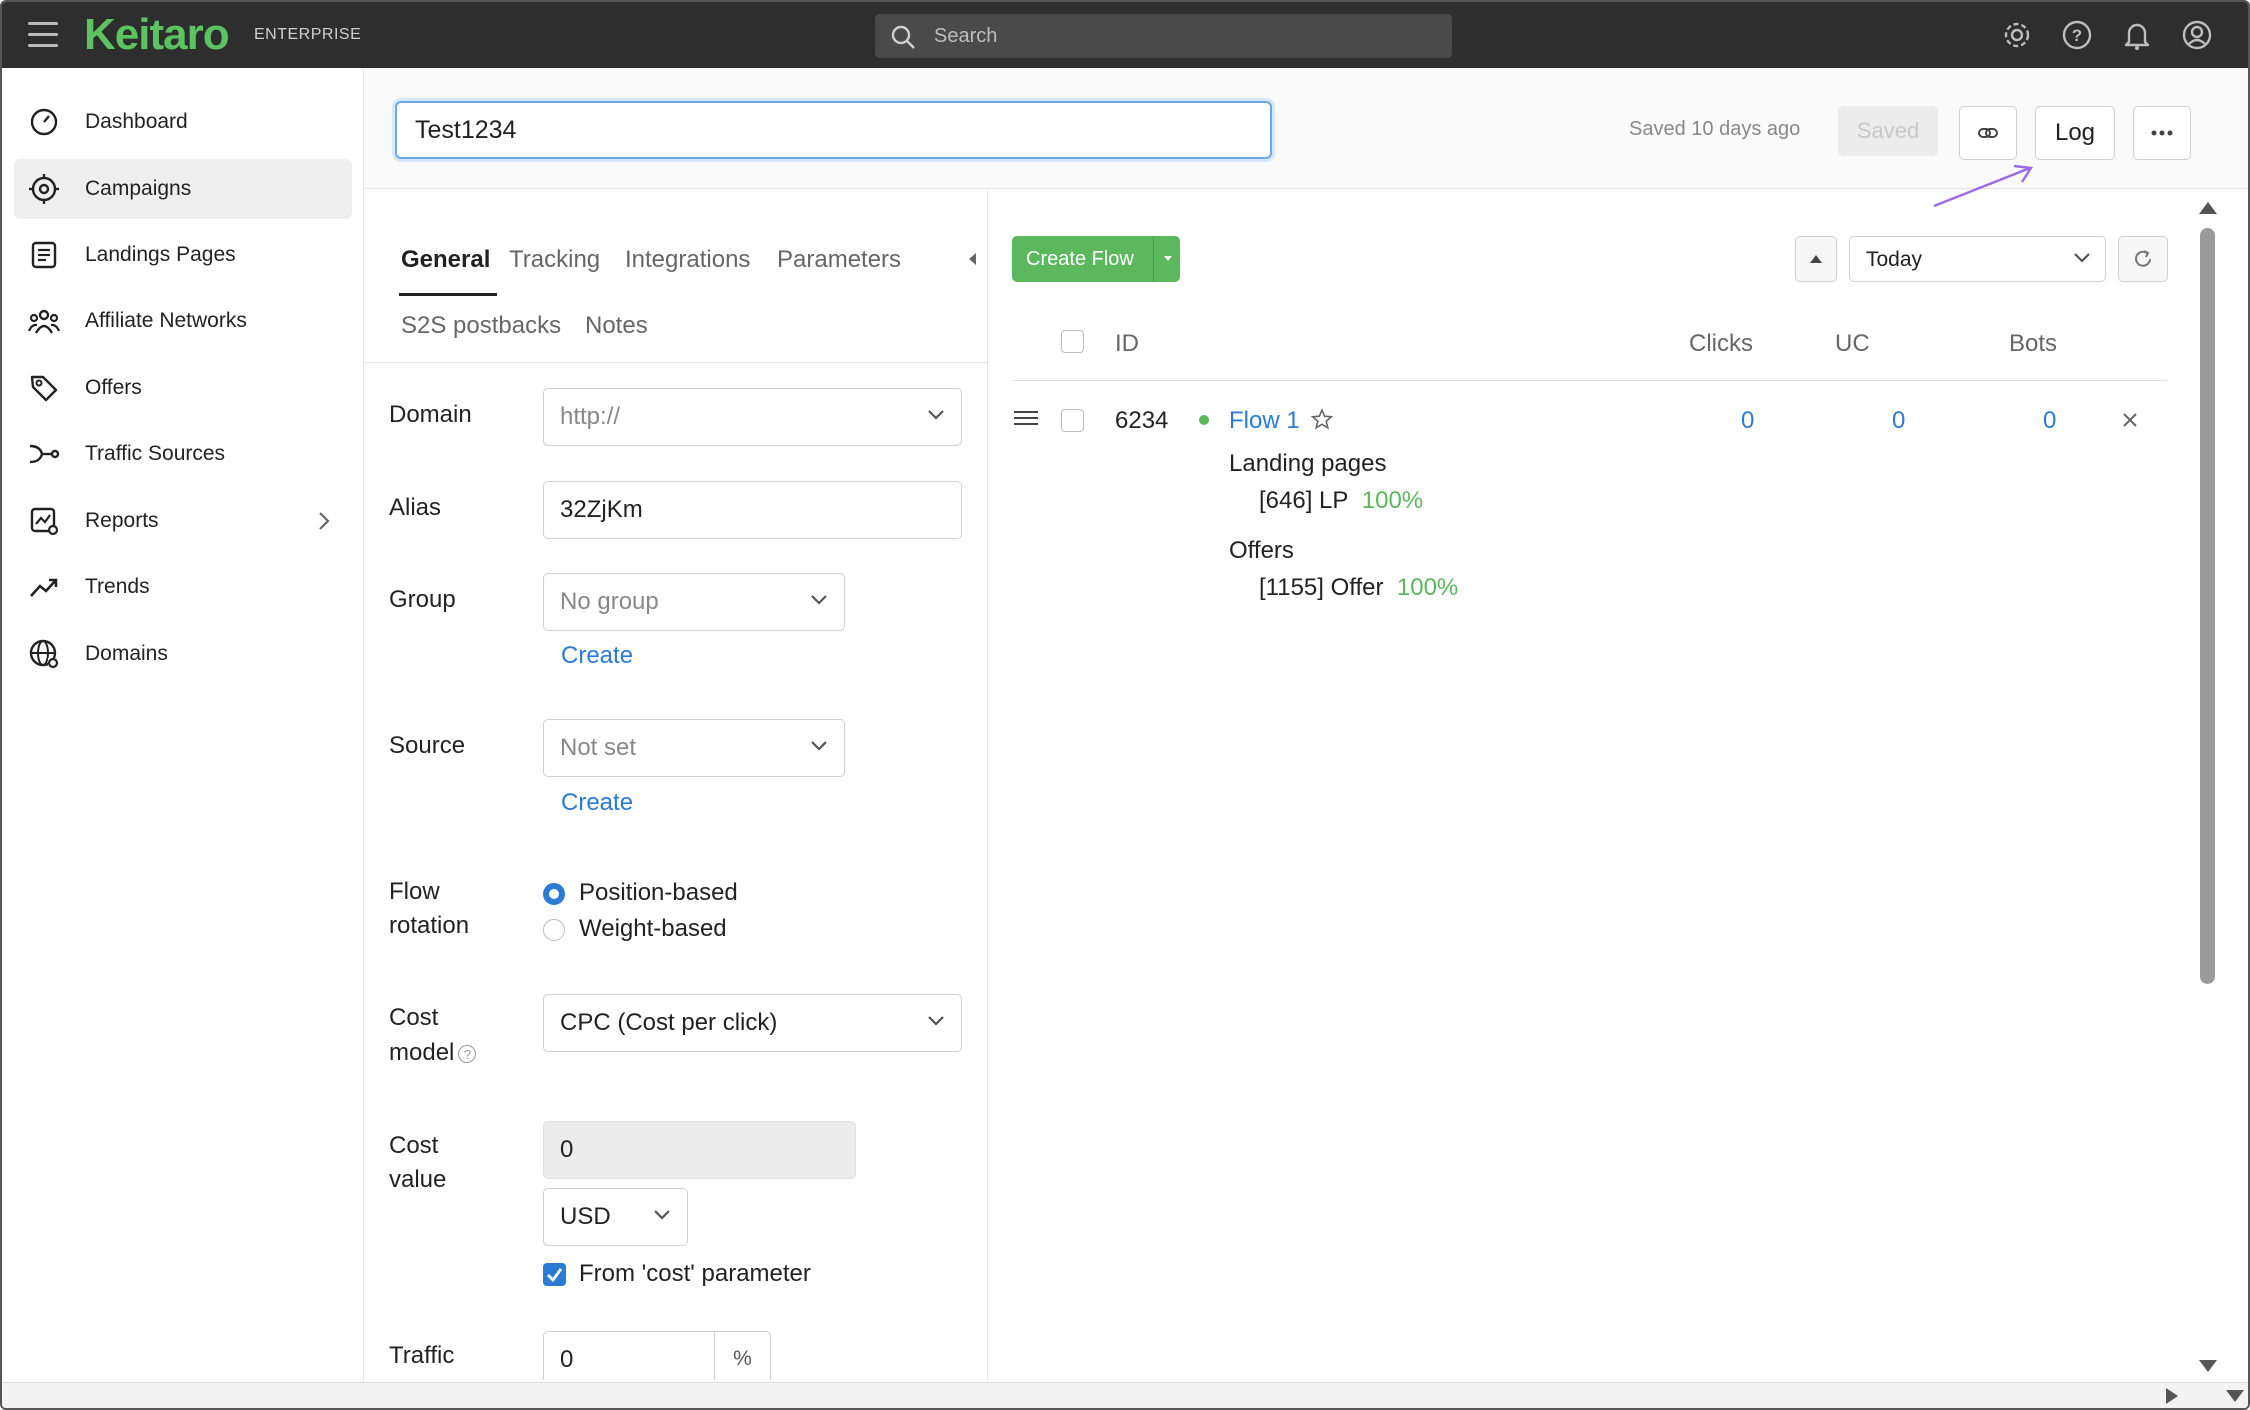 The height and width of the screenshot is (1410, 2250). What do you see at coordinates (126, 653) in the screenshot?
I see `sidebar-item-label: Domains` at bounding box center [126, 653].